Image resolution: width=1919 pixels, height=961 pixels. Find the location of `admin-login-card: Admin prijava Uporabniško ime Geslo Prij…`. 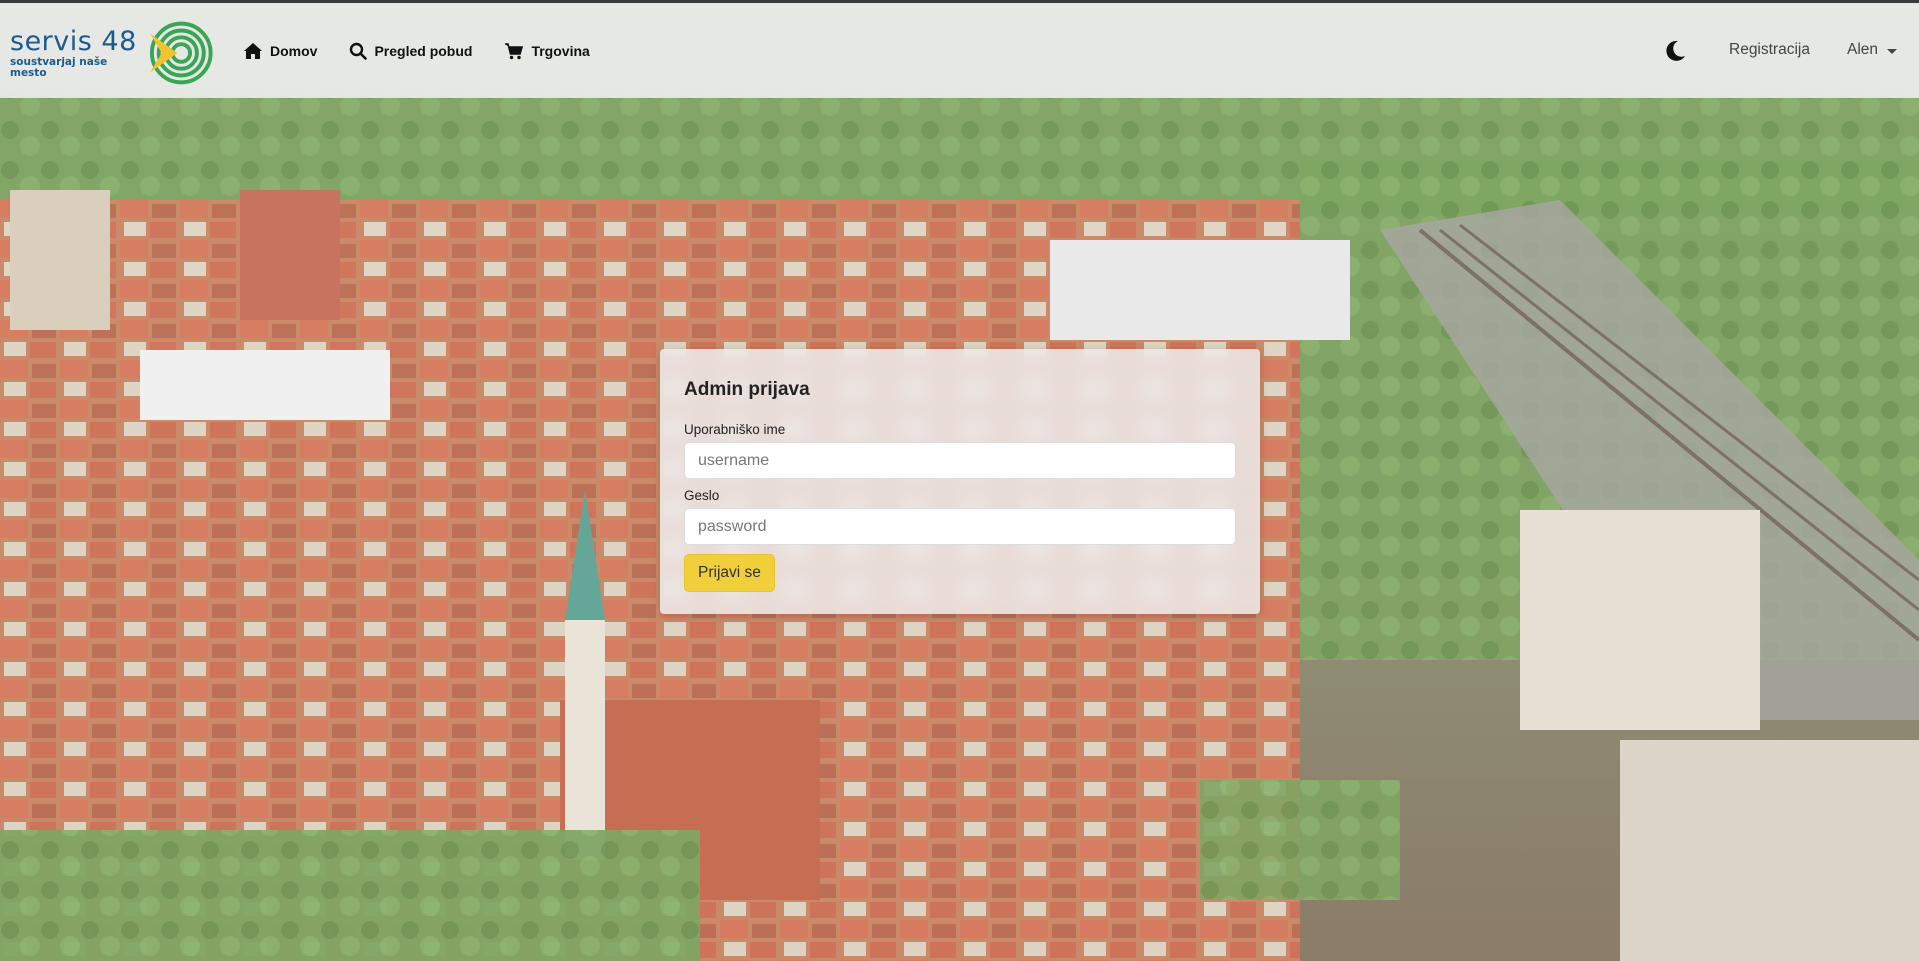

admin-login-card: Admin prijava Uporabniško ime Geslo Prij… is located at coordinates (960, 481).